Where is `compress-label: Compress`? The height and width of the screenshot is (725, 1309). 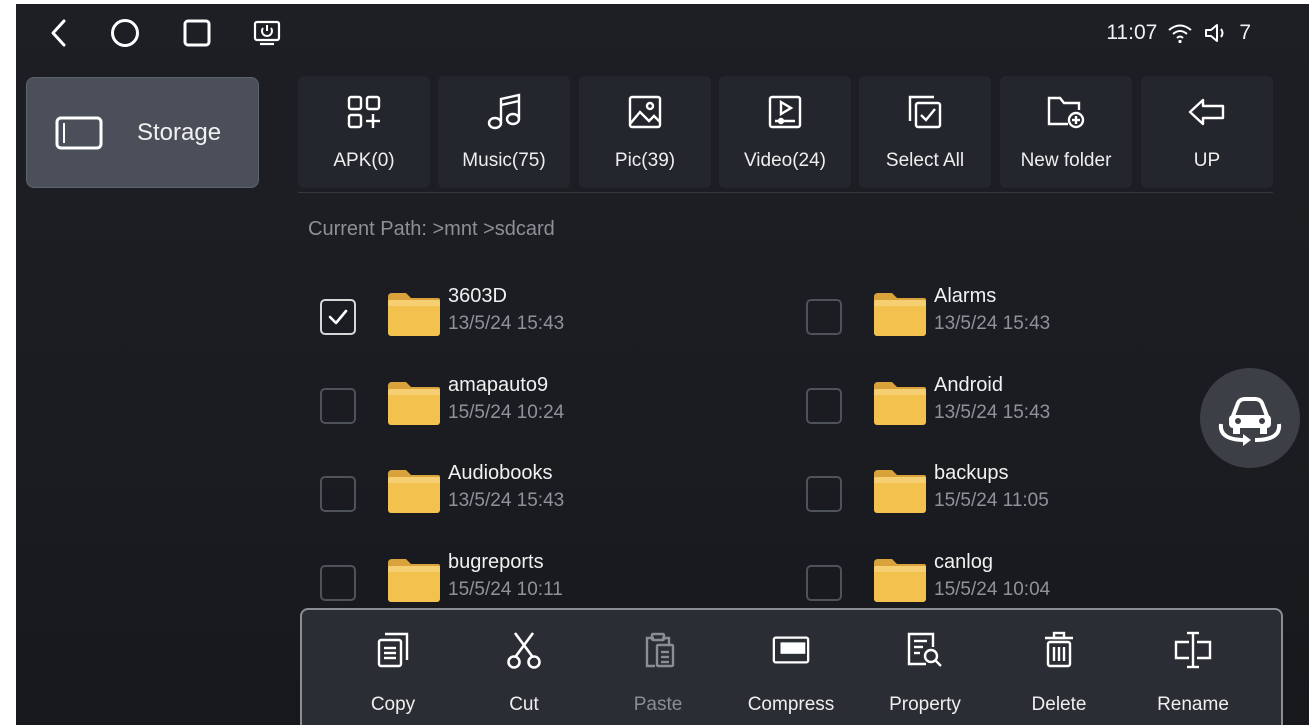
compress-label: Compress is located at coordinates (791, 704).